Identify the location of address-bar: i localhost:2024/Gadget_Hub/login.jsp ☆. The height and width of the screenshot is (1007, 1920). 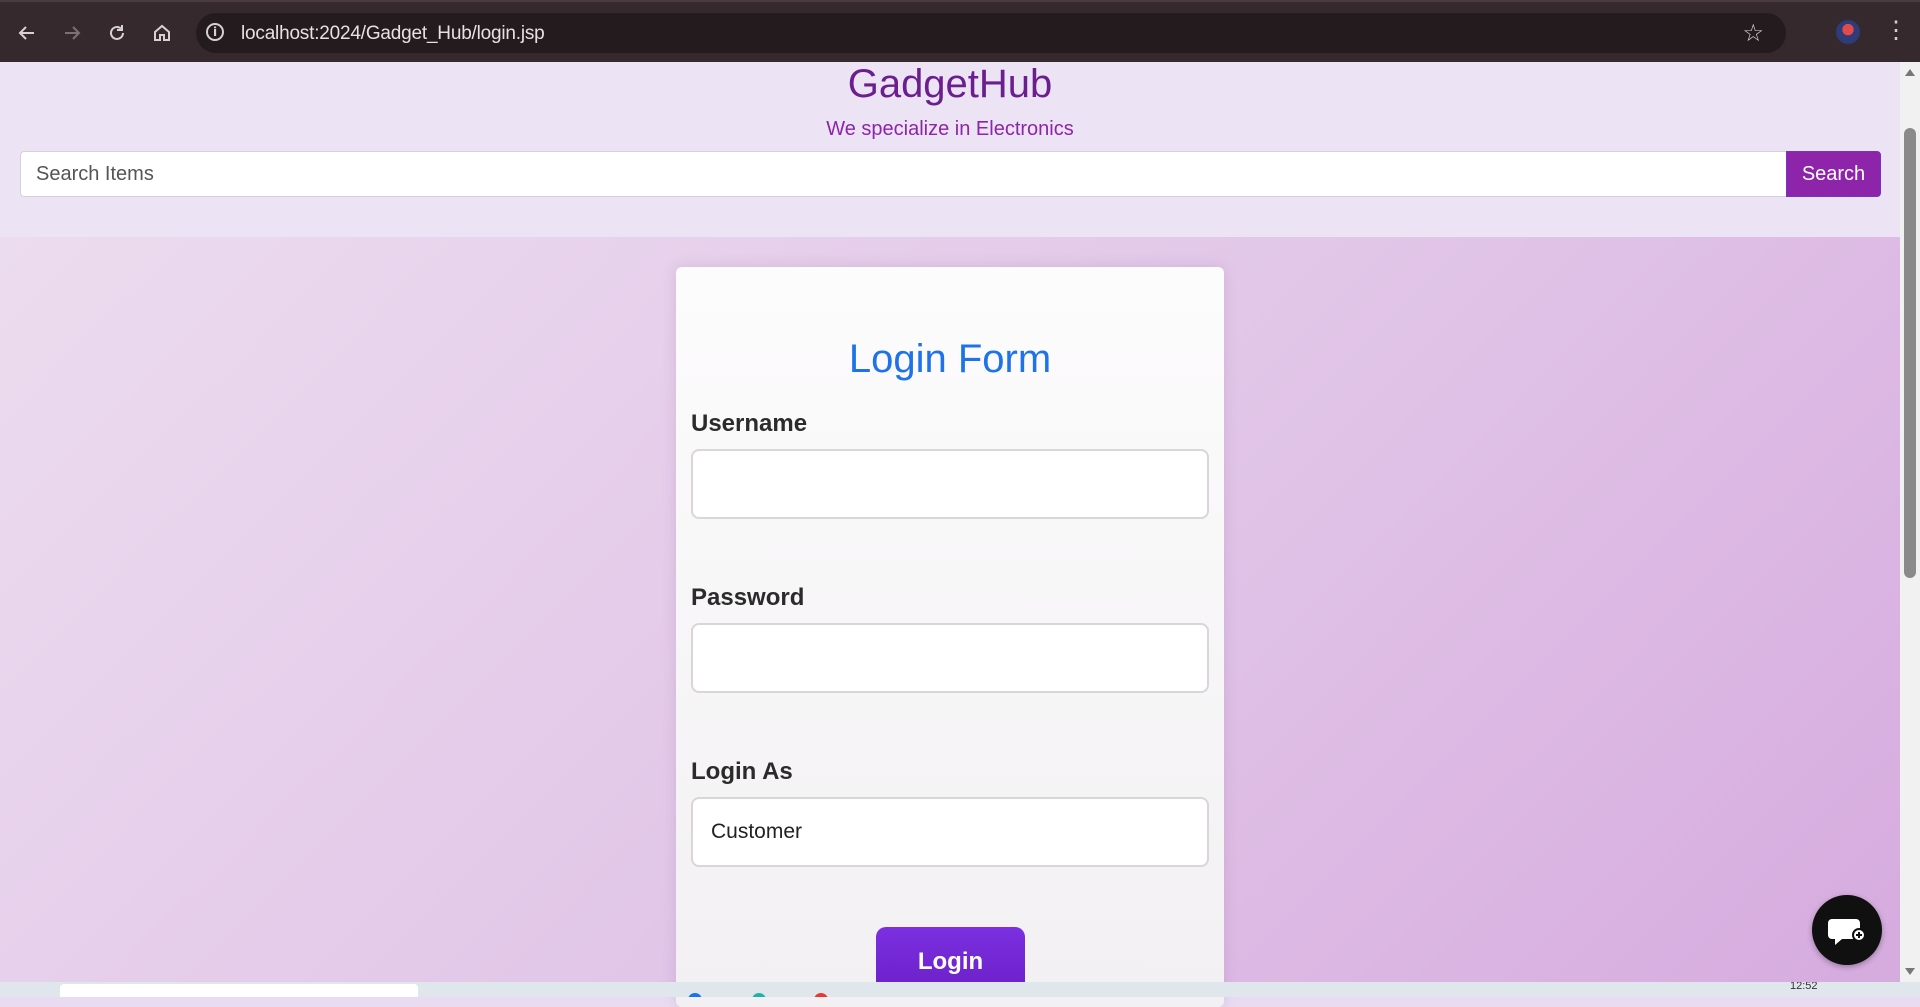
(991, 33).